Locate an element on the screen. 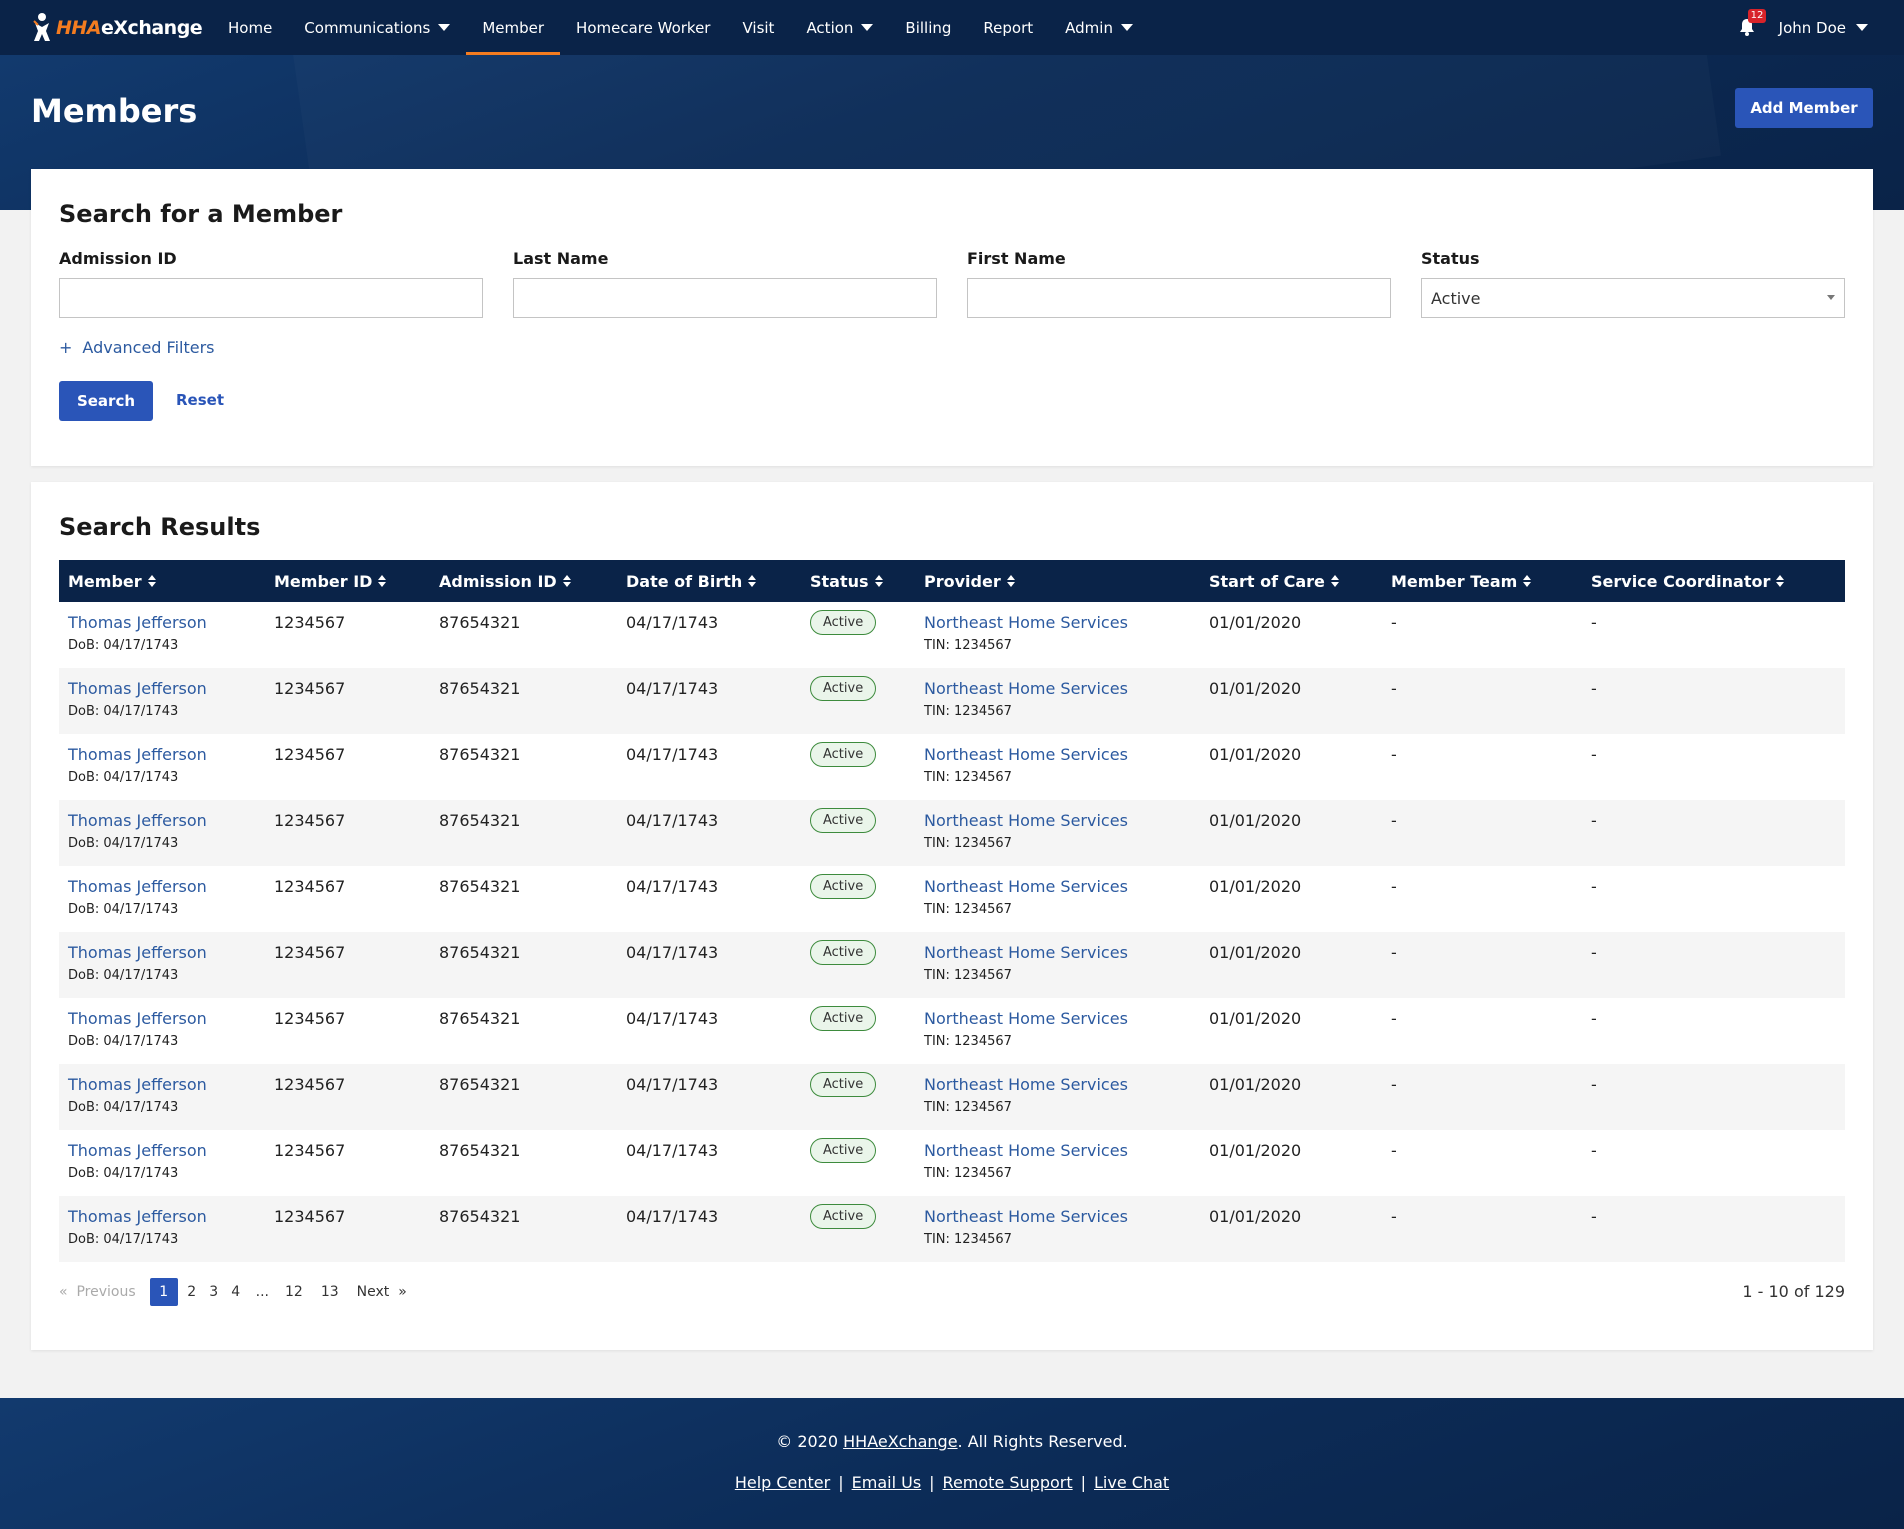  cell-provider: Northeast Home Services TIN: 1234567 is located at coordinates (1026, 1161).